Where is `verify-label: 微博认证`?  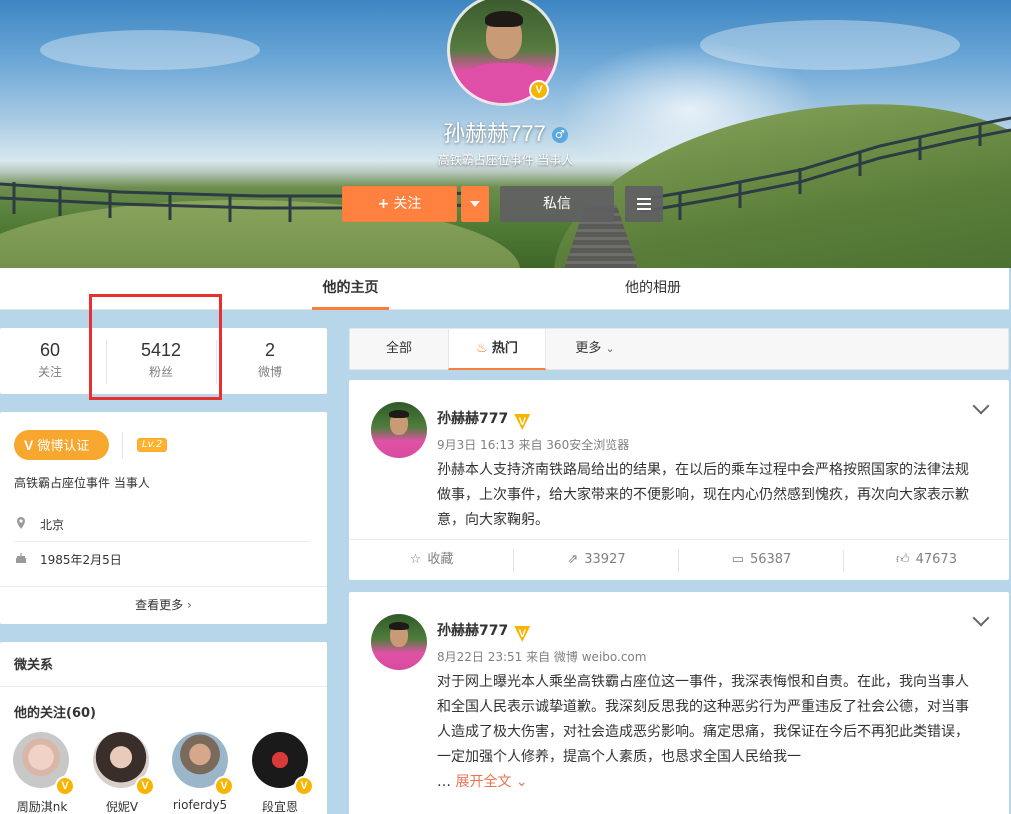 verify-label: 微博认证 is located at coordinates (63, 446).